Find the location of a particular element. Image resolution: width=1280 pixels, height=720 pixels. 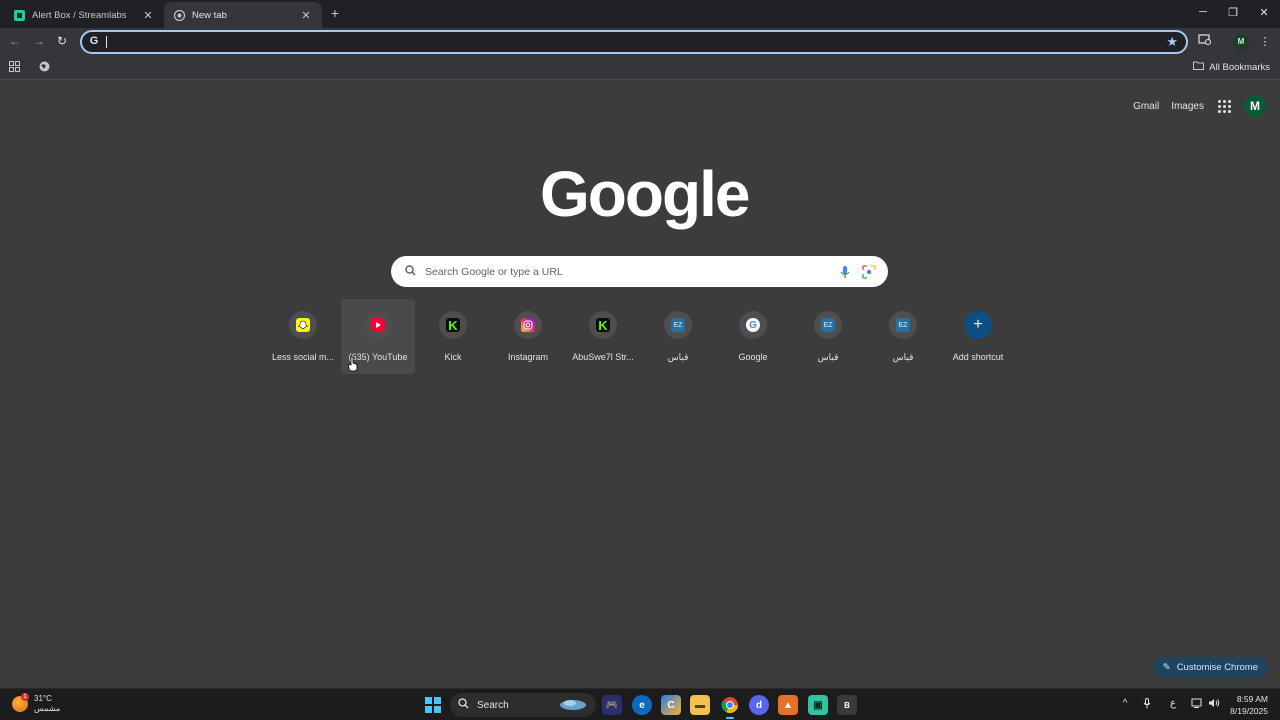

tab-streamlabs: Alert Box / Streamlabs ✕ is located at coordinates (84, 15).